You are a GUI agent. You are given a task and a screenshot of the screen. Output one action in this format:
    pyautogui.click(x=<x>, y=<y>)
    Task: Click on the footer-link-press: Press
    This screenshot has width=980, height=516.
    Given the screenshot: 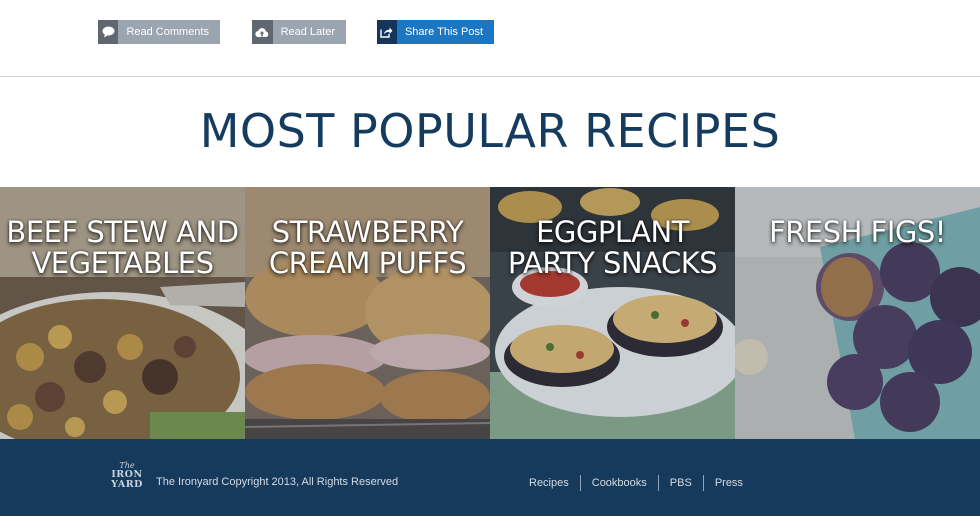 What is the action you would take?
    pyautogui.click(x=728, y=483)
    